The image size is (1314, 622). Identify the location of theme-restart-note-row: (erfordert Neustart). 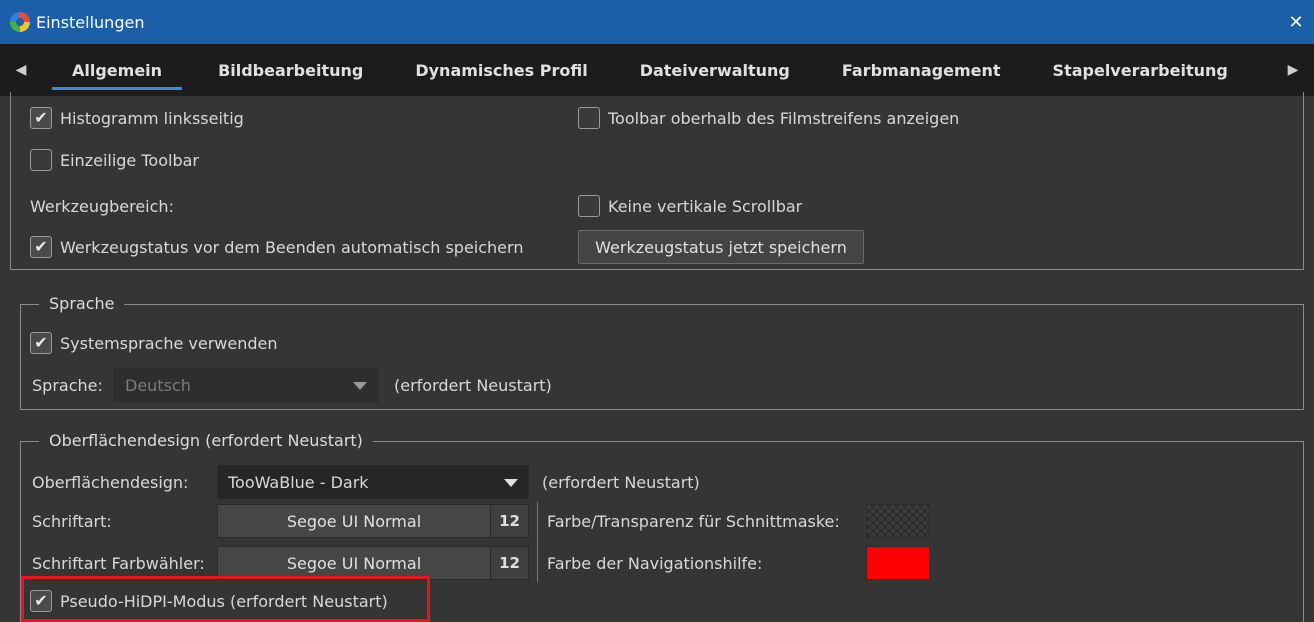
(621, 482).